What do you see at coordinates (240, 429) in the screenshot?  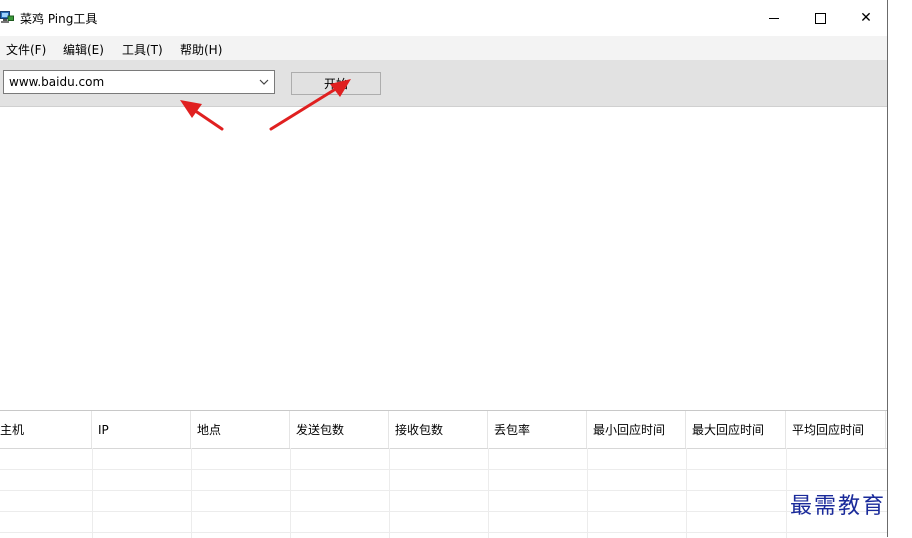 I see `column-header-location: 地点` at bounding box center [240, 429].